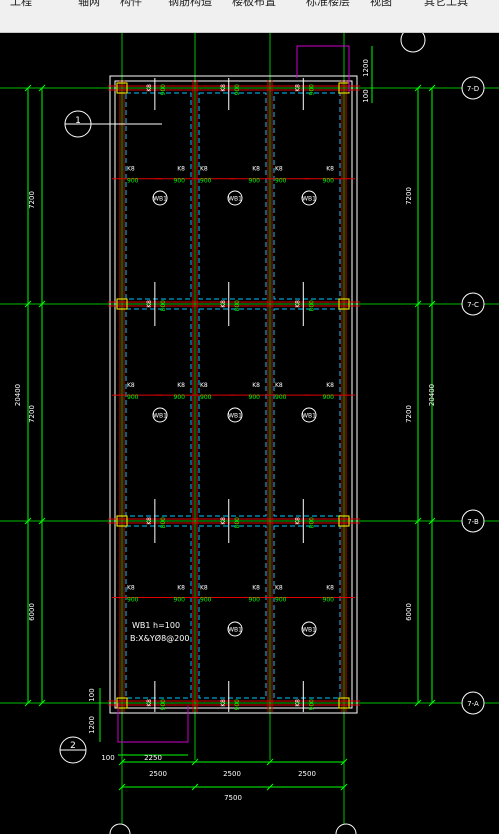 This screenshot has width=499, height=834. What do you see at coordinates (307, 774) in the screenshot?
I see `dim-bottom-span-3: 2500` at bounding box center [307, 774].